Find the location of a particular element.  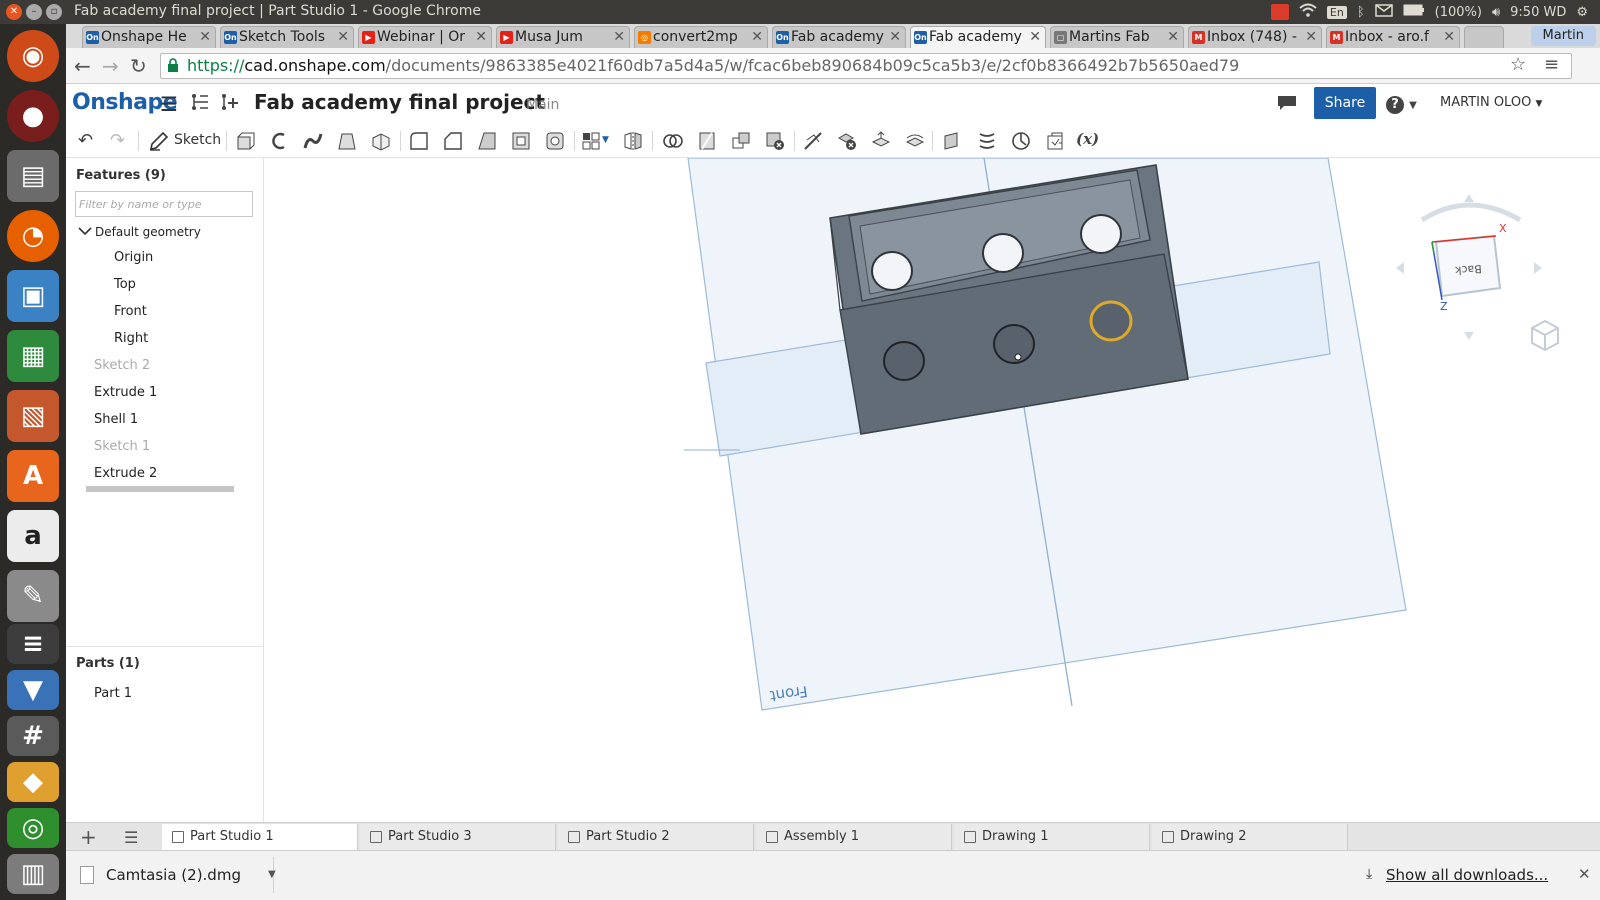

view-cube: X Z Back is located at coordinates (1469, 267).